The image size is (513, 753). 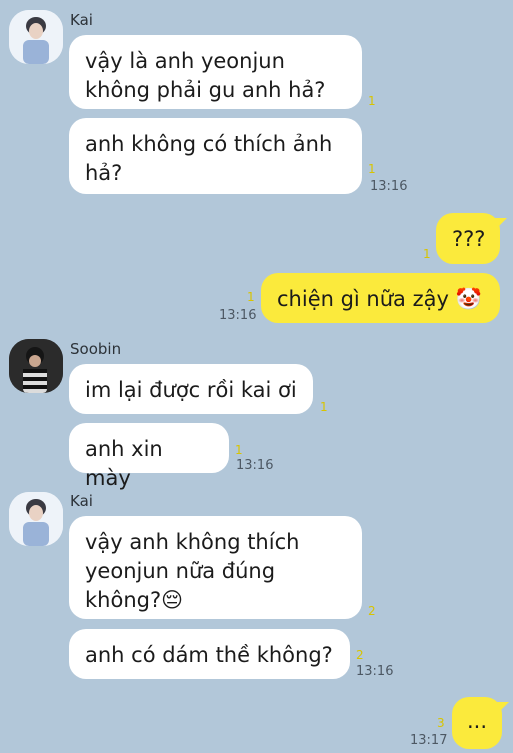 What do you see at coordinates (215, 156) in the screenshot?
I see `message-bubble: anh không có thích ảnh hả?` at bounding box center [215, 156].